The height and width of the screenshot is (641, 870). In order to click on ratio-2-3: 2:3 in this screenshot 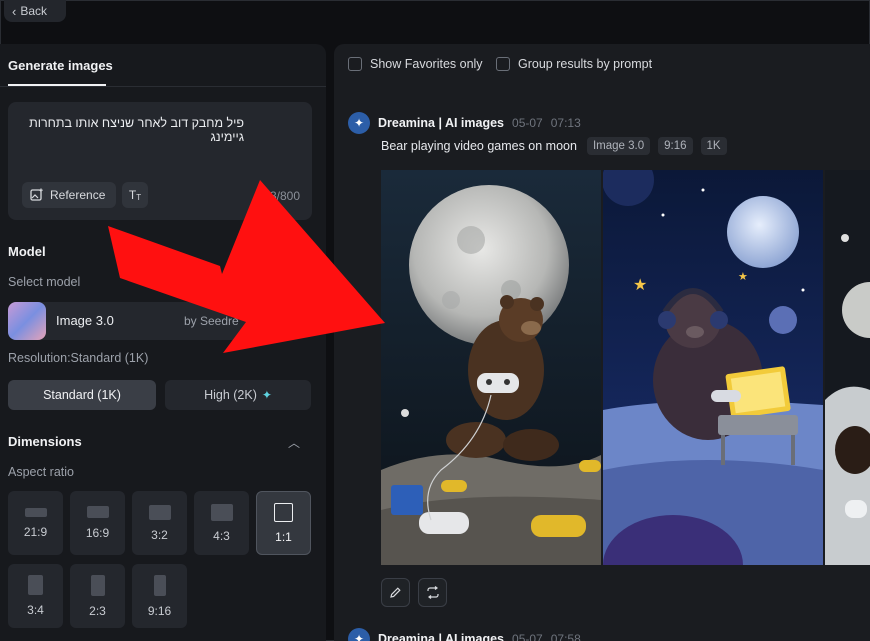, I will do `click(97, 596)`.